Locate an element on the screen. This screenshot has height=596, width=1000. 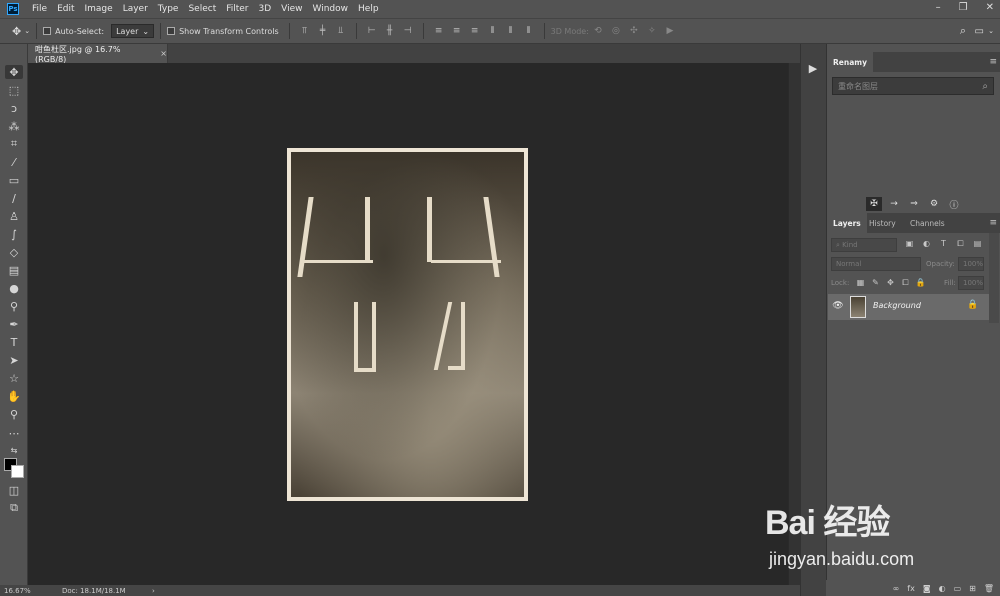
menu-view: View is located at coordinates (291, 9).